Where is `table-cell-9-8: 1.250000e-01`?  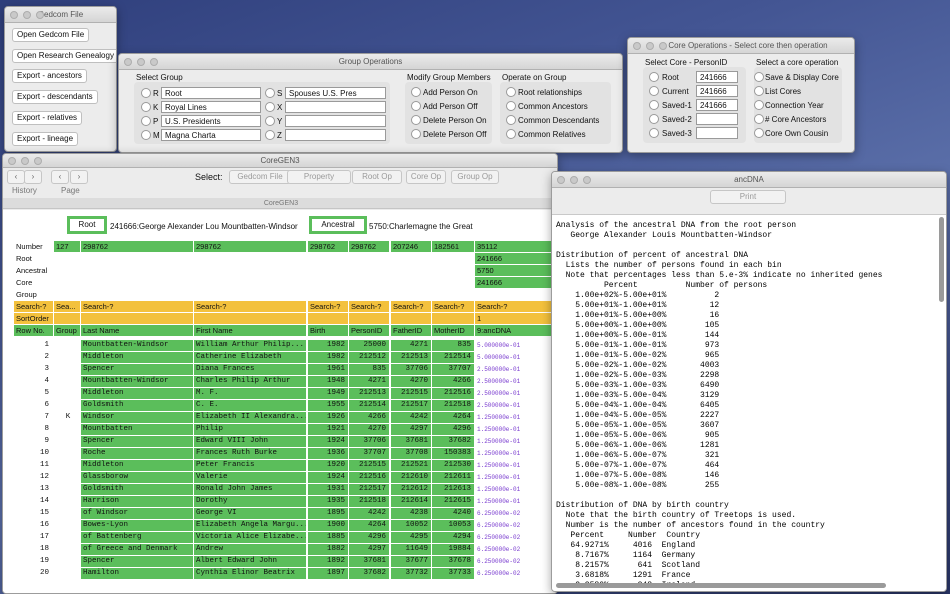
table-cell-9-8: 1.250000e-01 is located at coordinates (516, 453).